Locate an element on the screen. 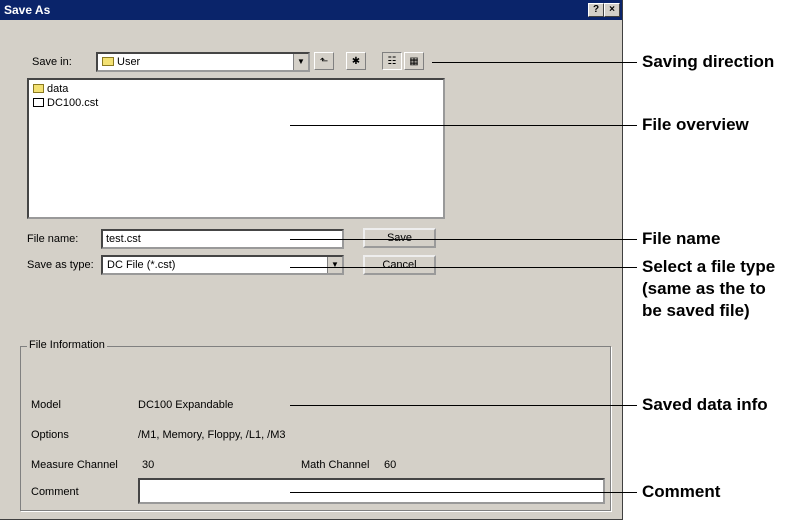 This screenshot has width=811, height=521. callout-file-type-line1: Select a file type is located at coordinates (709, 266).